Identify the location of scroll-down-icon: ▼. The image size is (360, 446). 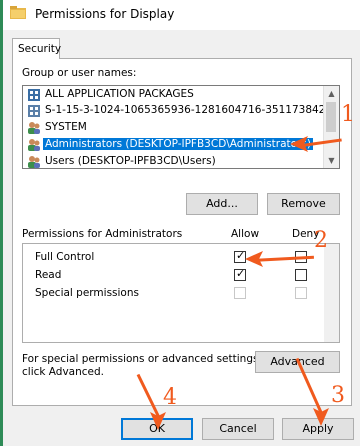
(331, 160).